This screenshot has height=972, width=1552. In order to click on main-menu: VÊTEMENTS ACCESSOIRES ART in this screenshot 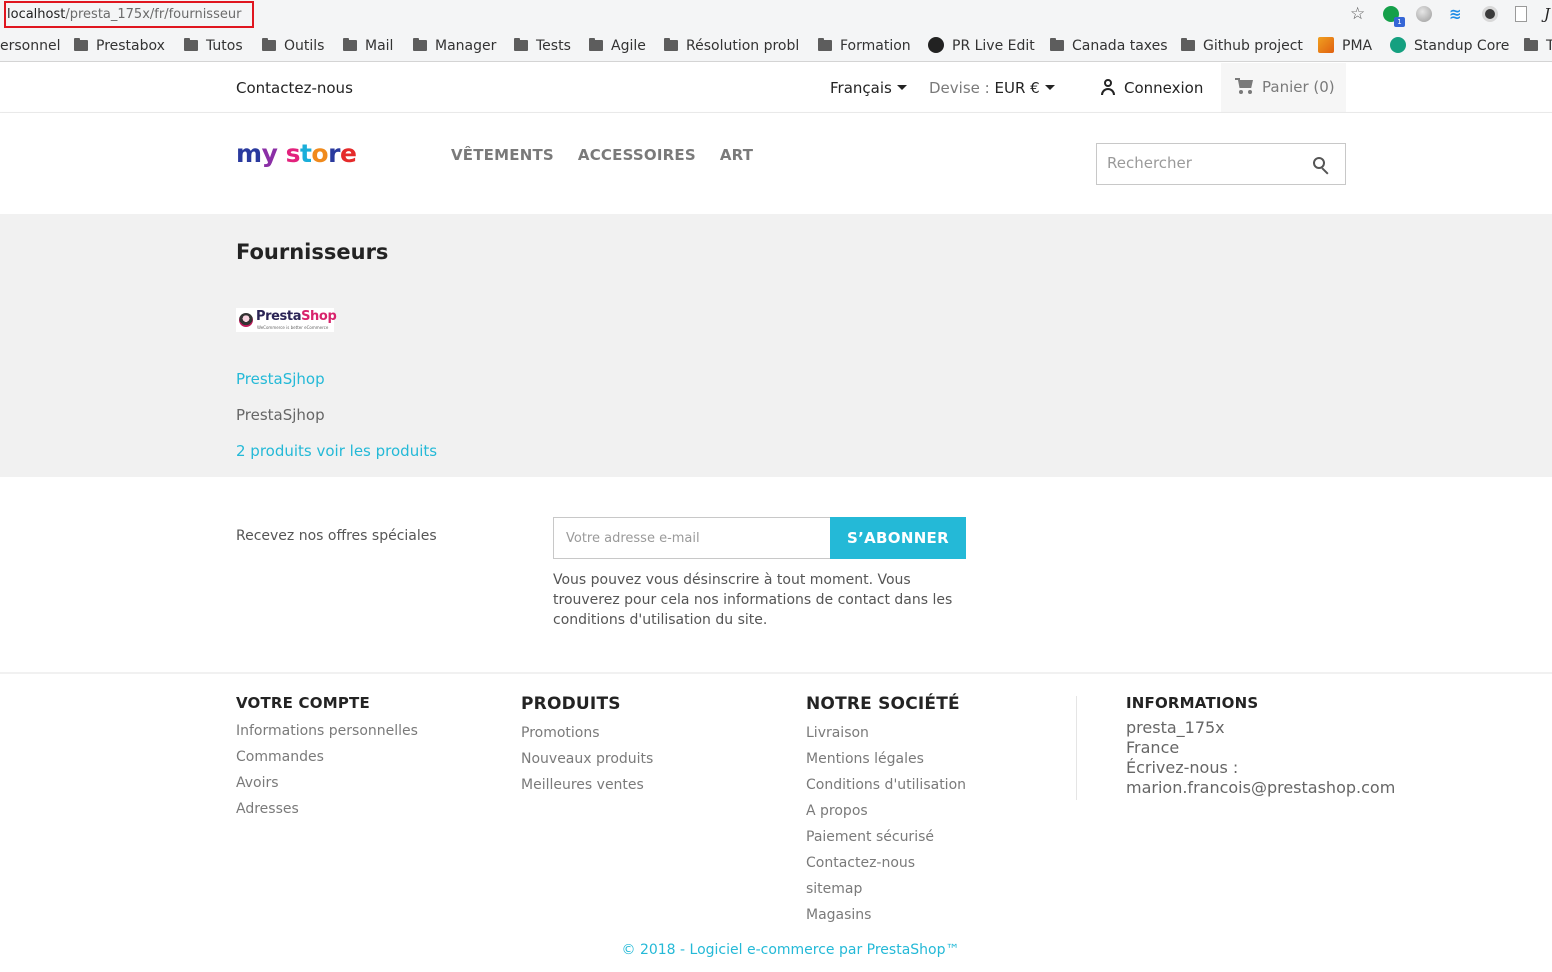, I will do `click(614, 155)`.